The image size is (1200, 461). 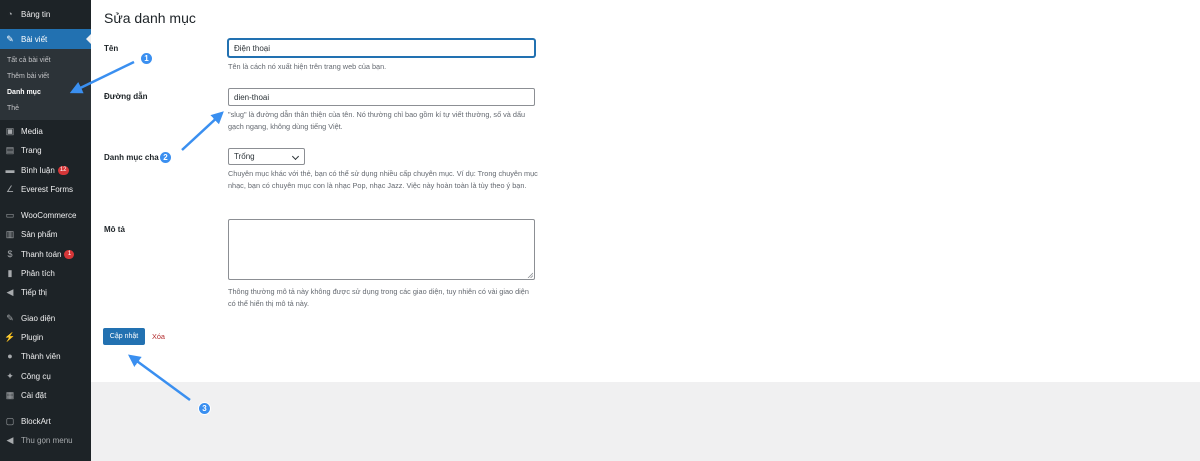 I want to click on pushpin-icon: ✎, so click(x=10, y=38).